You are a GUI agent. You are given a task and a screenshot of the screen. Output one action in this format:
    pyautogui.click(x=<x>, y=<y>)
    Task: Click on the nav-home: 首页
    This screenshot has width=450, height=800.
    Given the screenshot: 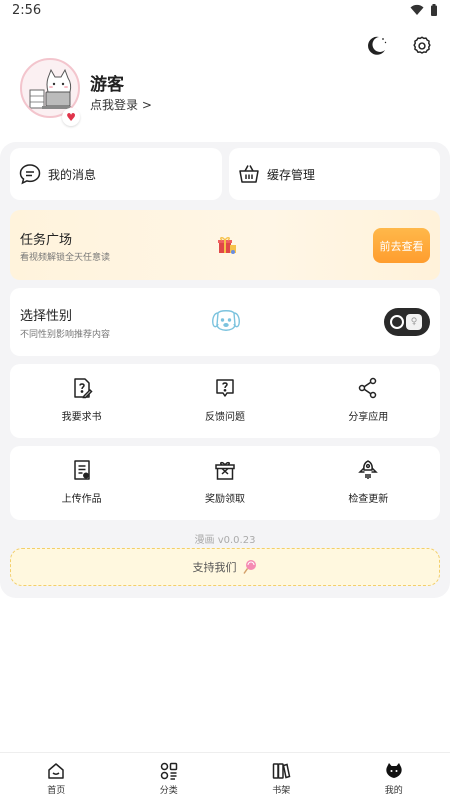 What is the action you would take?
    pyautogui.click(x=56, y=776)
    